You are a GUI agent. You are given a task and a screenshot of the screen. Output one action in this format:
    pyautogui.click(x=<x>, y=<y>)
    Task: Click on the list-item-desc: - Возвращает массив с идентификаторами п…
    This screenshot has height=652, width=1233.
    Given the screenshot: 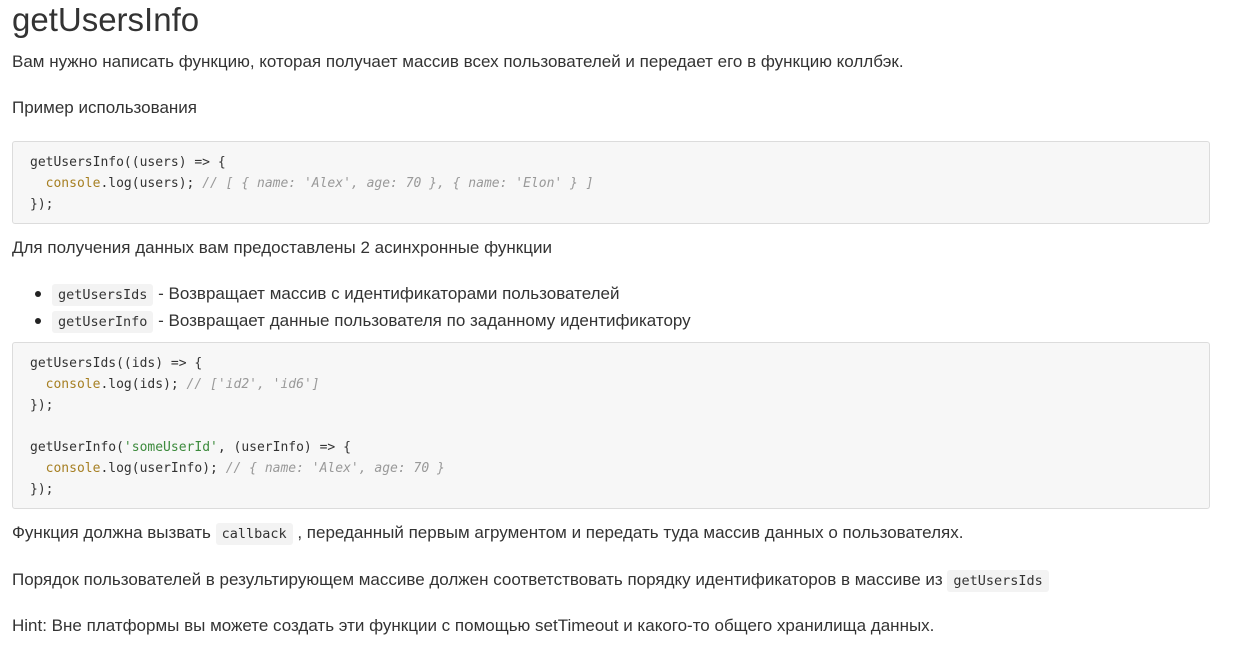 What is the action you would take?
    pyautogui.click(x=386, y=293)
    